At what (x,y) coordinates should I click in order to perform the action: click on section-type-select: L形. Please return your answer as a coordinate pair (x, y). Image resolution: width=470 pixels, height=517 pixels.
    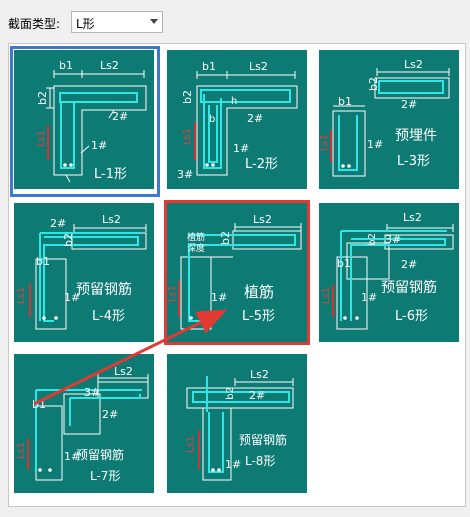
    Looking at the image, I should click on (117, 22).